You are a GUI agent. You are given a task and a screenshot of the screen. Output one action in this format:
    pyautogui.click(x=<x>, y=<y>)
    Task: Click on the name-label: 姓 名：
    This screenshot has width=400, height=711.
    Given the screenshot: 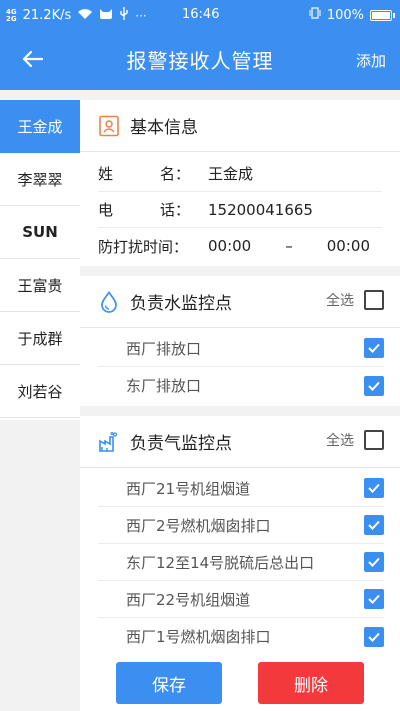 What is the action you would take?
    pyautogui.click(x=144, y=174)
    